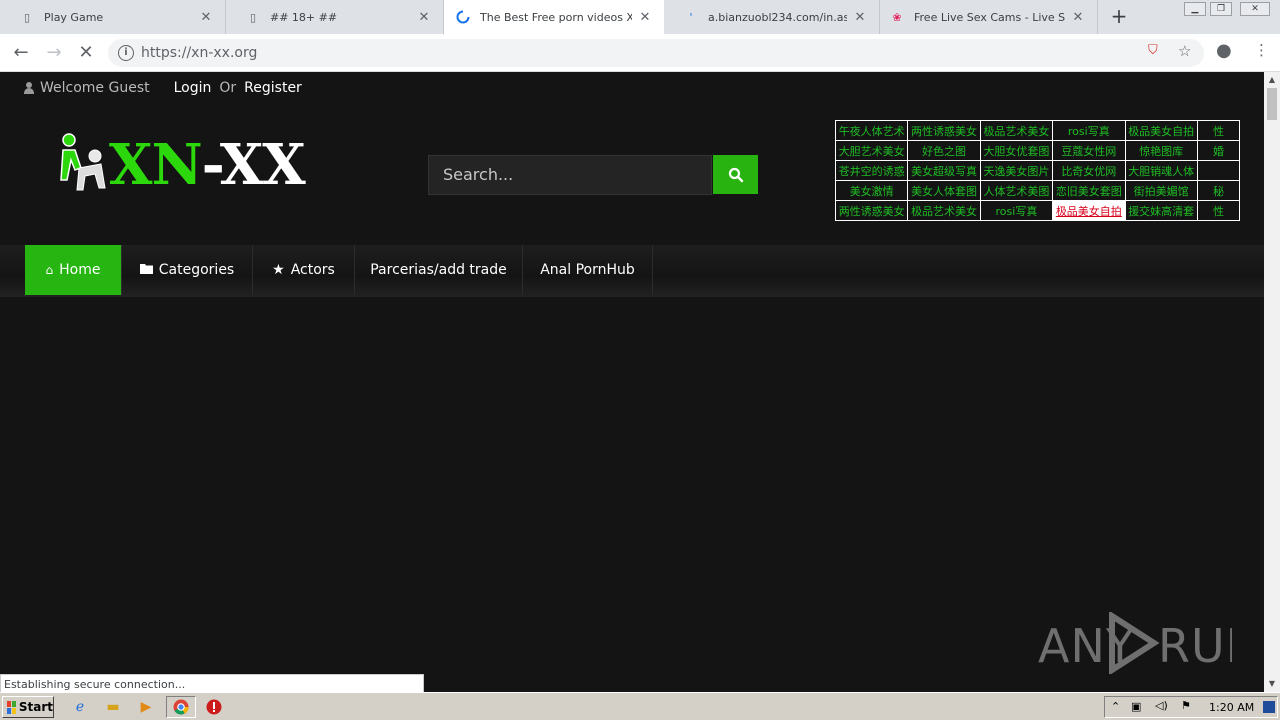 The width and height of the screenshot is (1280, 720). Describe the element at coordinates (1089, 190) in the screenshot. I see `ad-link: 恋旧美女套图` at that location.